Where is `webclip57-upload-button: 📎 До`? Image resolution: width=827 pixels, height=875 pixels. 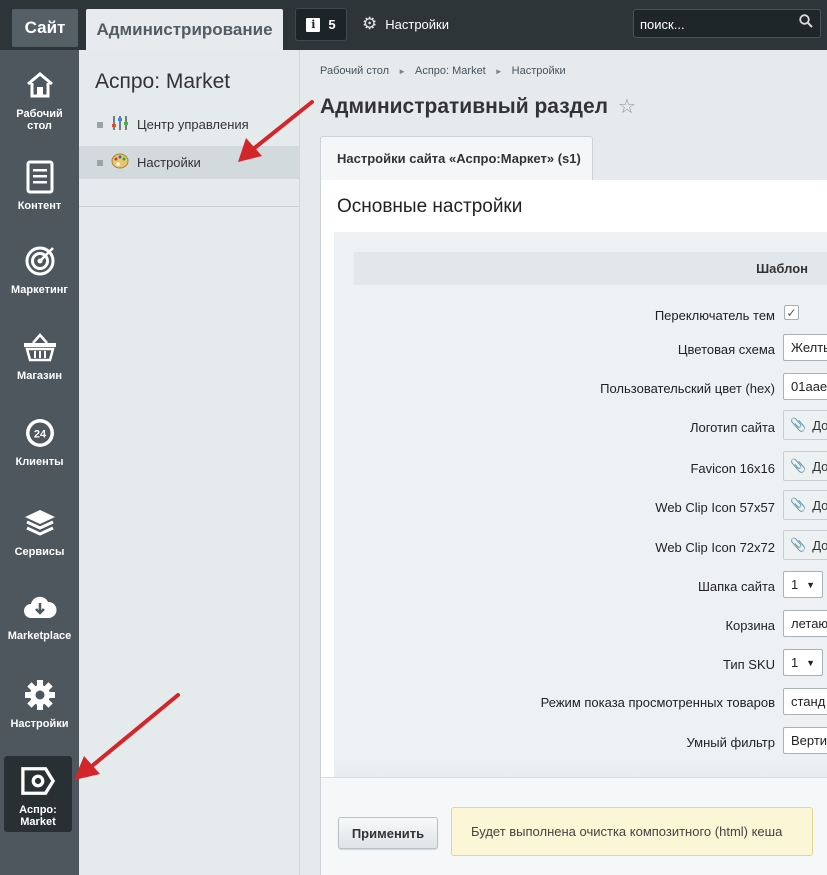
webclip57-upload-button: 📎 До is located at coordinates (805, 505).